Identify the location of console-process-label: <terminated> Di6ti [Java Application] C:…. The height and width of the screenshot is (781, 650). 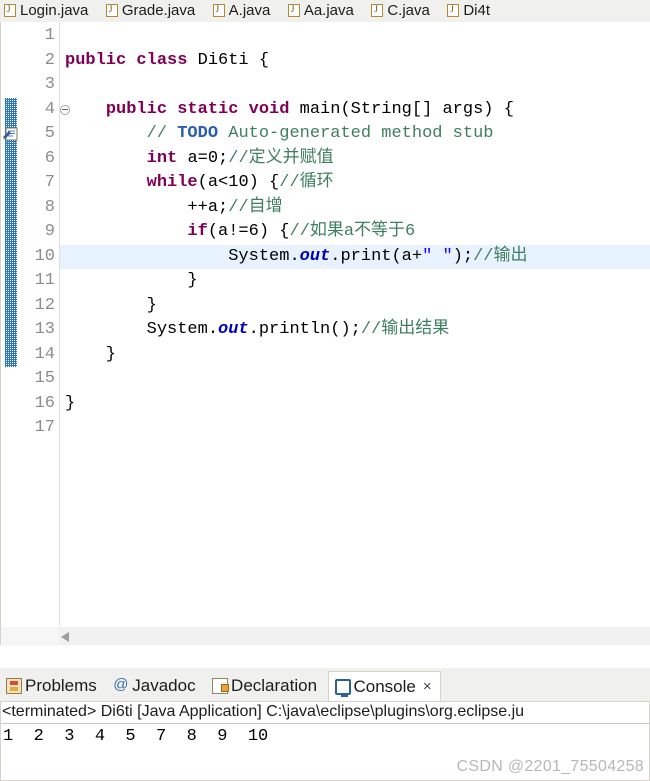
(263, 711).